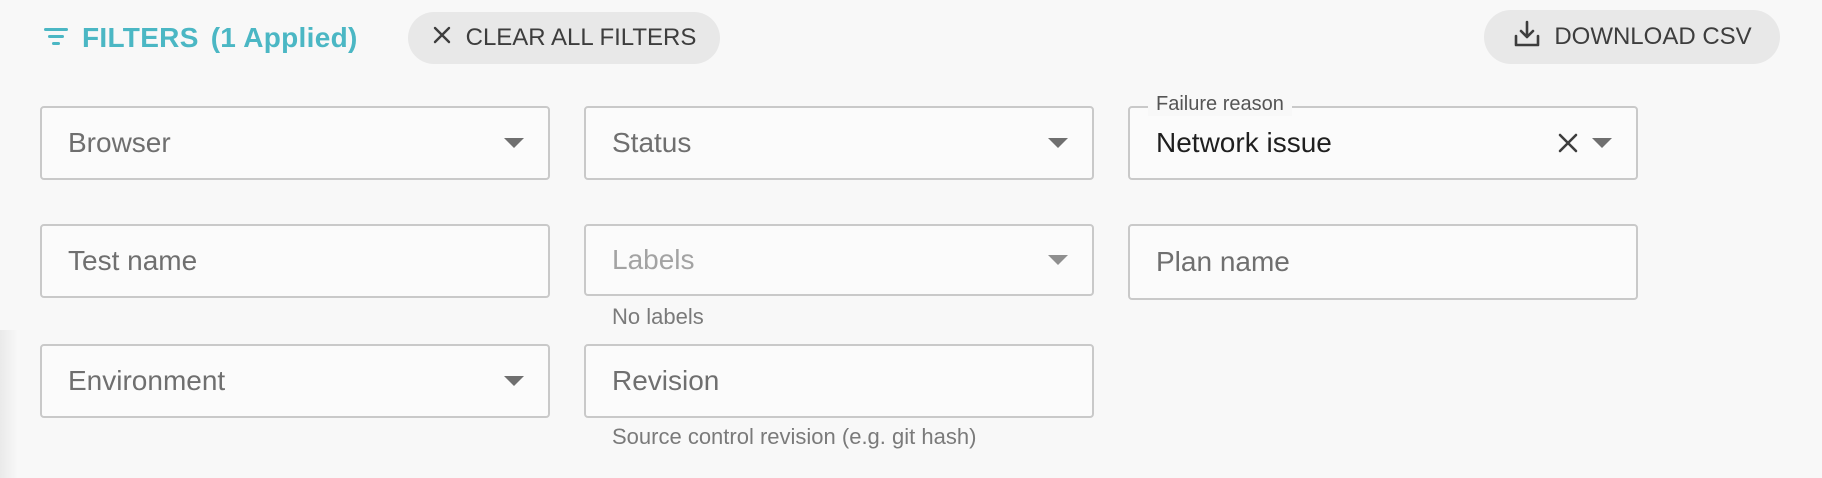 This screenshot has height=478, width=1822. What do you see at coordinates (1220, 104) in the screenshot?
I see `failure-reason-label: Failure reason` at bounding box center [1220, 104].